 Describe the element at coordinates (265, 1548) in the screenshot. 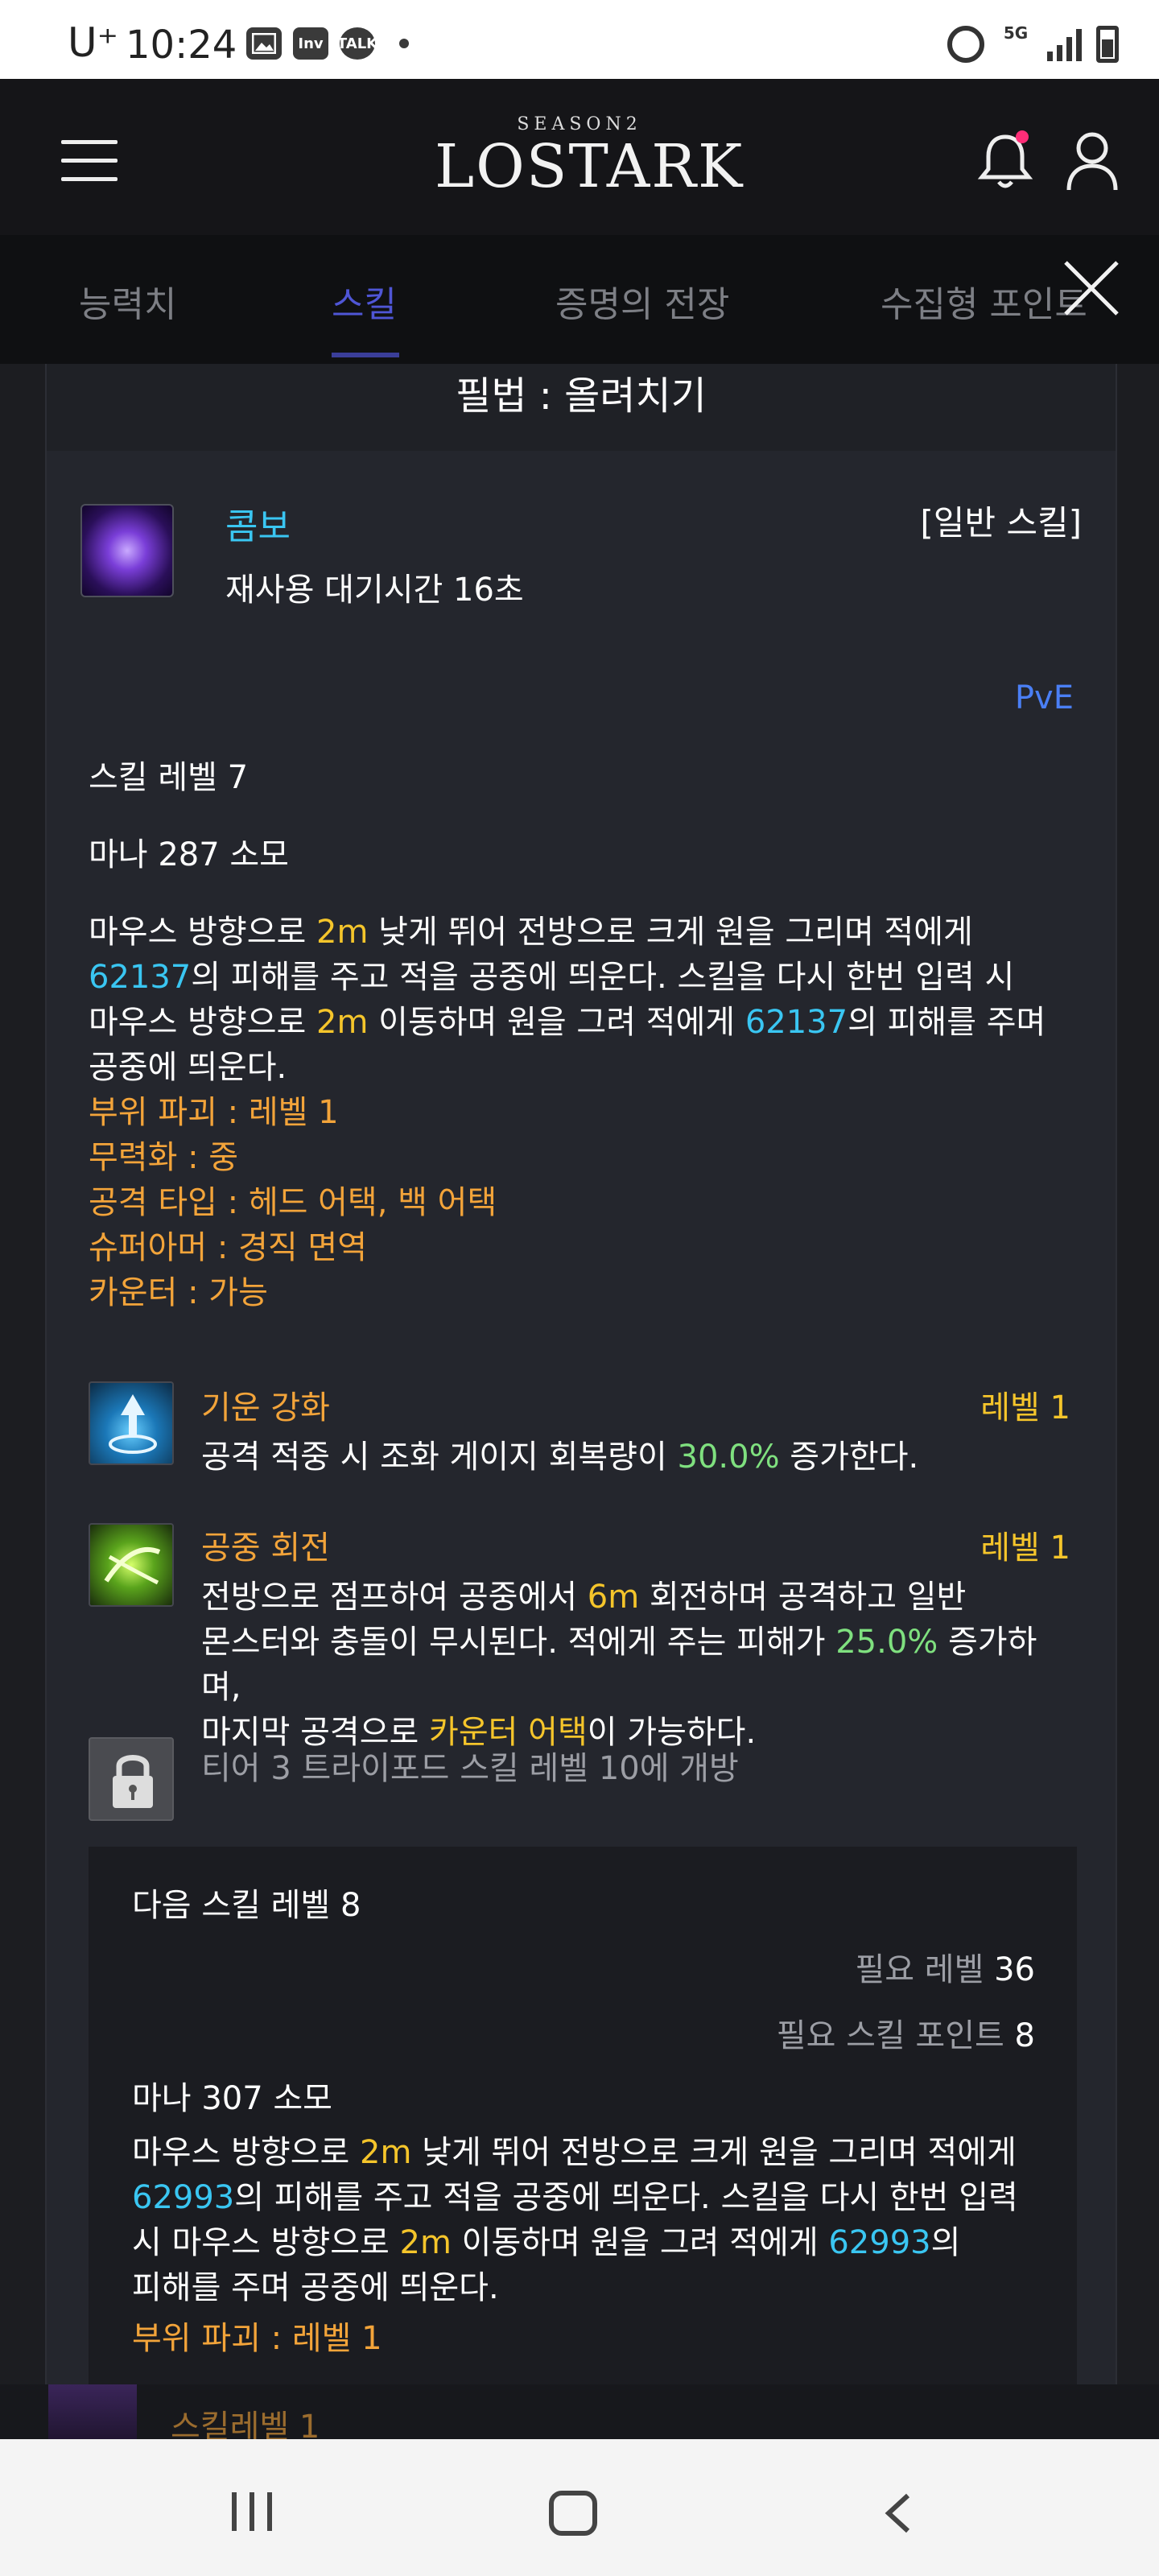

I see `tripod-name: 공중 회전` at that location.